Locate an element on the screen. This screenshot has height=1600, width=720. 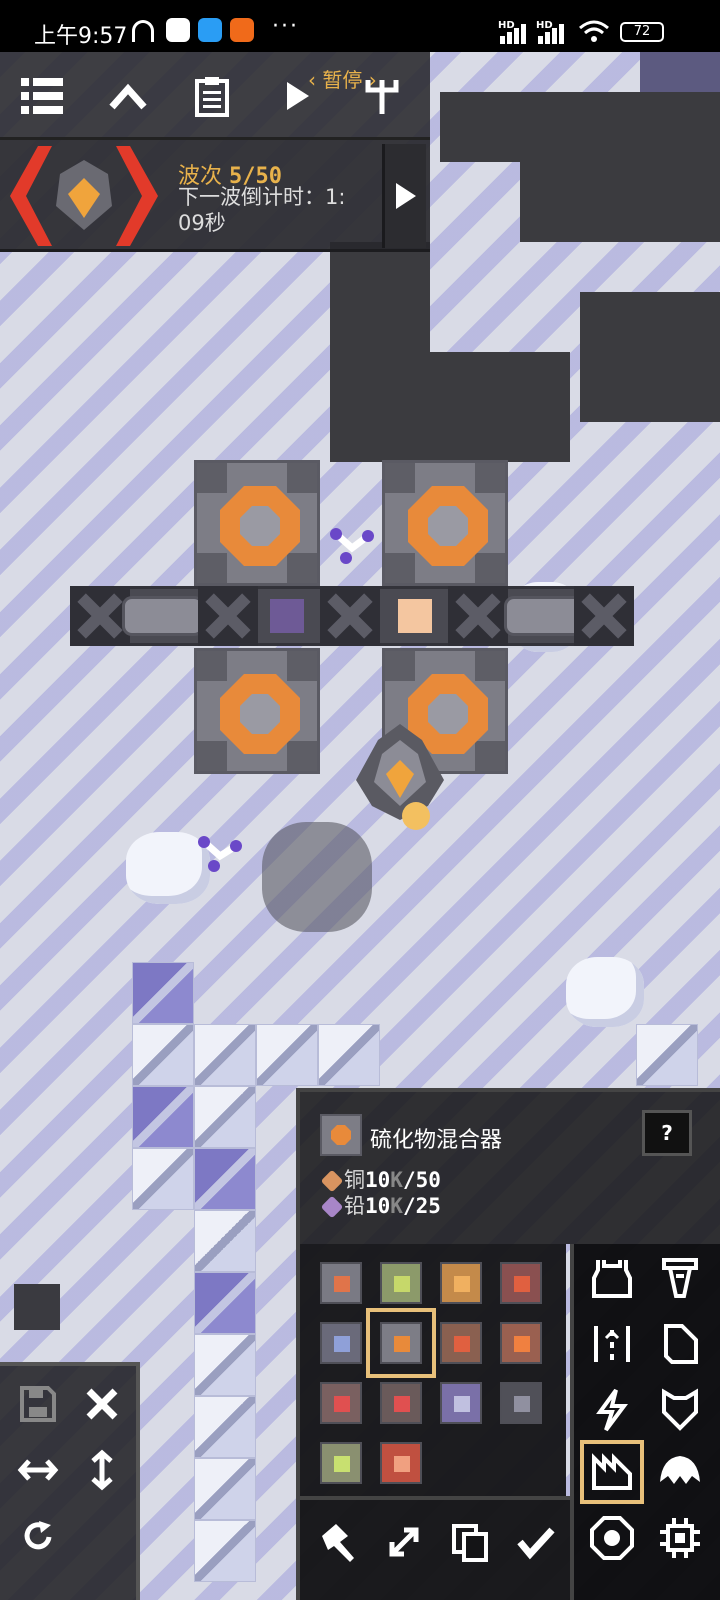
category-power is located at coordinates (612, 1410).